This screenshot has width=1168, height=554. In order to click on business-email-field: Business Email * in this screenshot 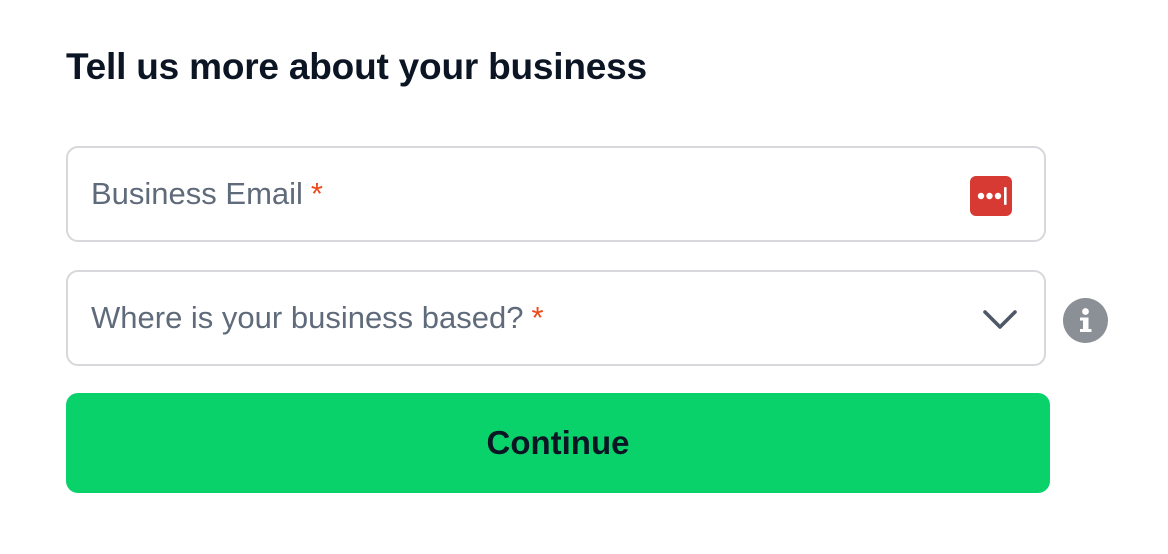, I will do `click(556, 194)`.